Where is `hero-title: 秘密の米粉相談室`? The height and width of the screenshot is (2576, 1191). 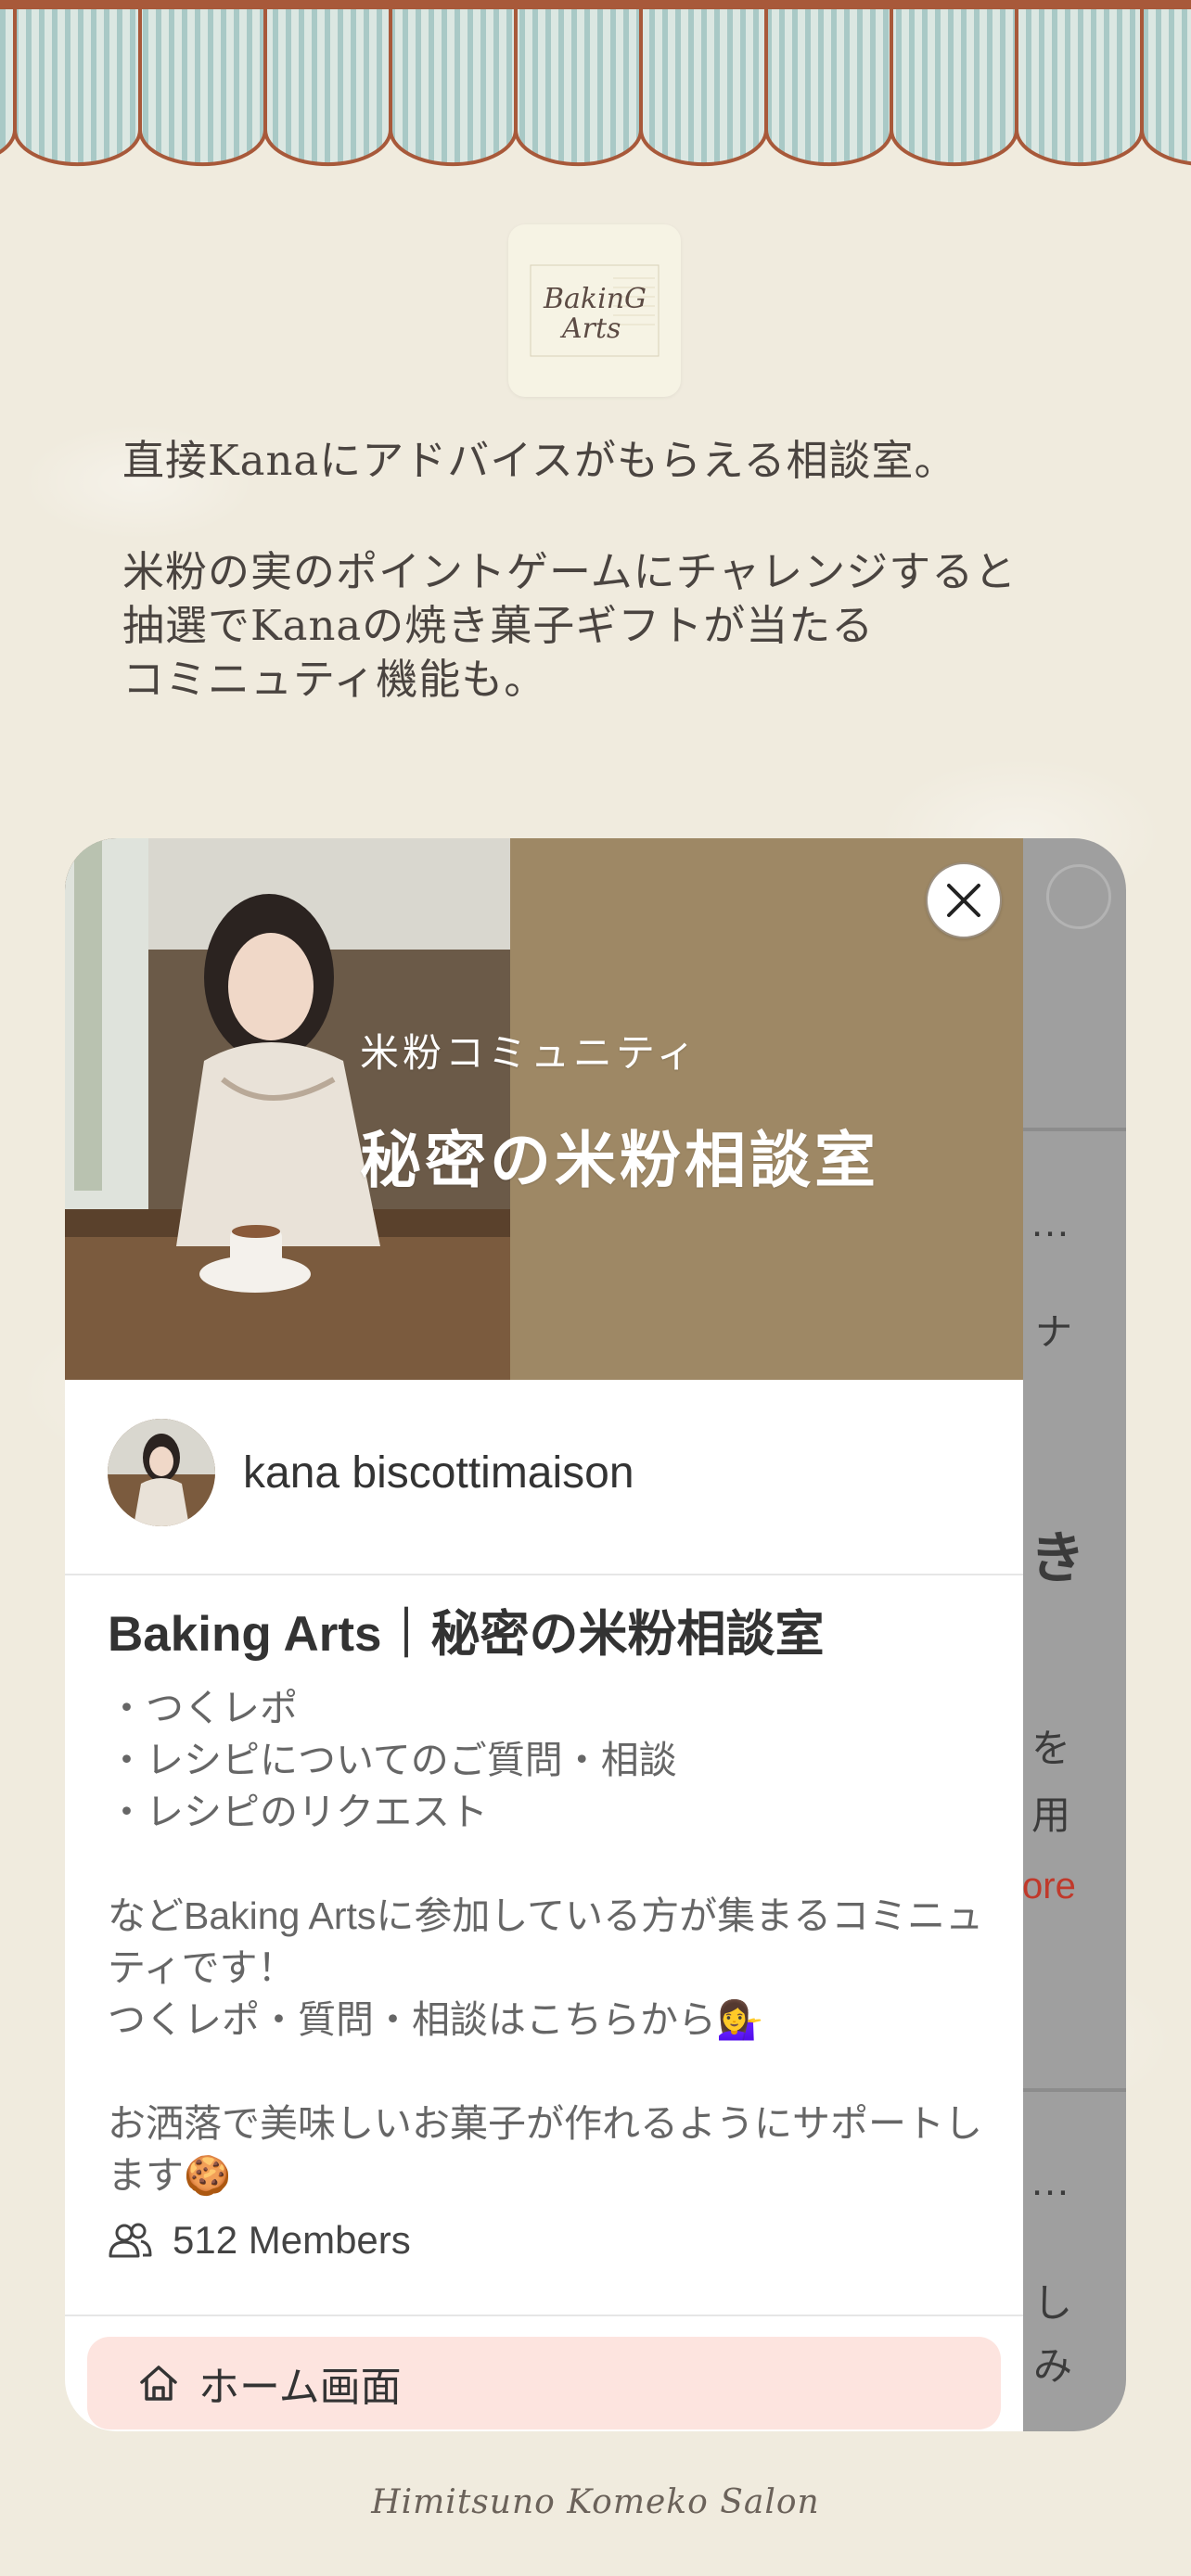
hero-title: 秘密の米粉相談室 is located at coordinates (619, 1160).